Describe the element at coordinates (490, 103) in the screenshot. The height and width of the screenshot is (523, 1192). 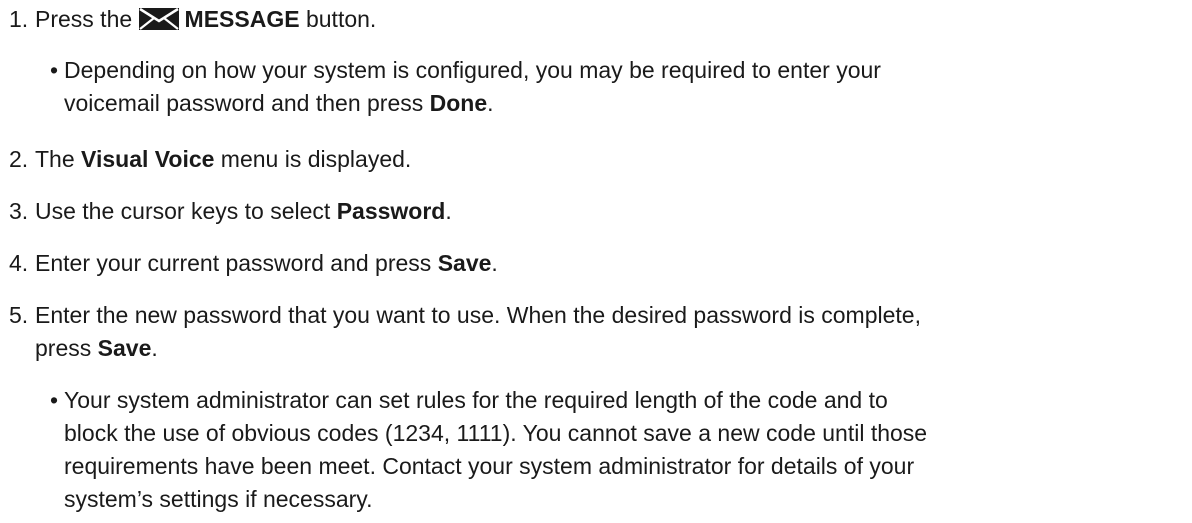
I see `note-text-end: .` at that location.